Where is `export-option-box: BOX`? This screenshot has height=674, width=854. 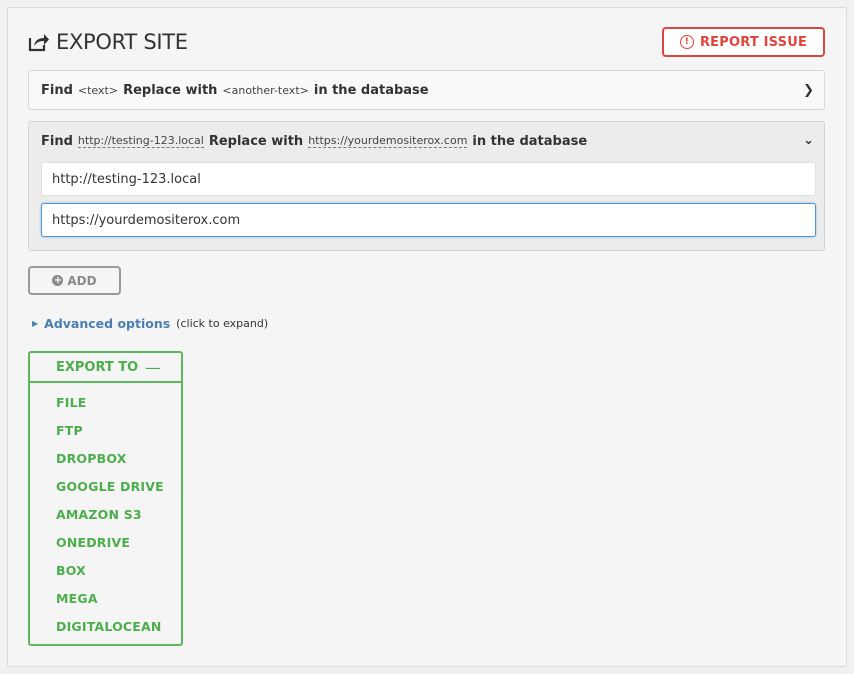
export-option-box: BOX is located at coordinates (105, 574).